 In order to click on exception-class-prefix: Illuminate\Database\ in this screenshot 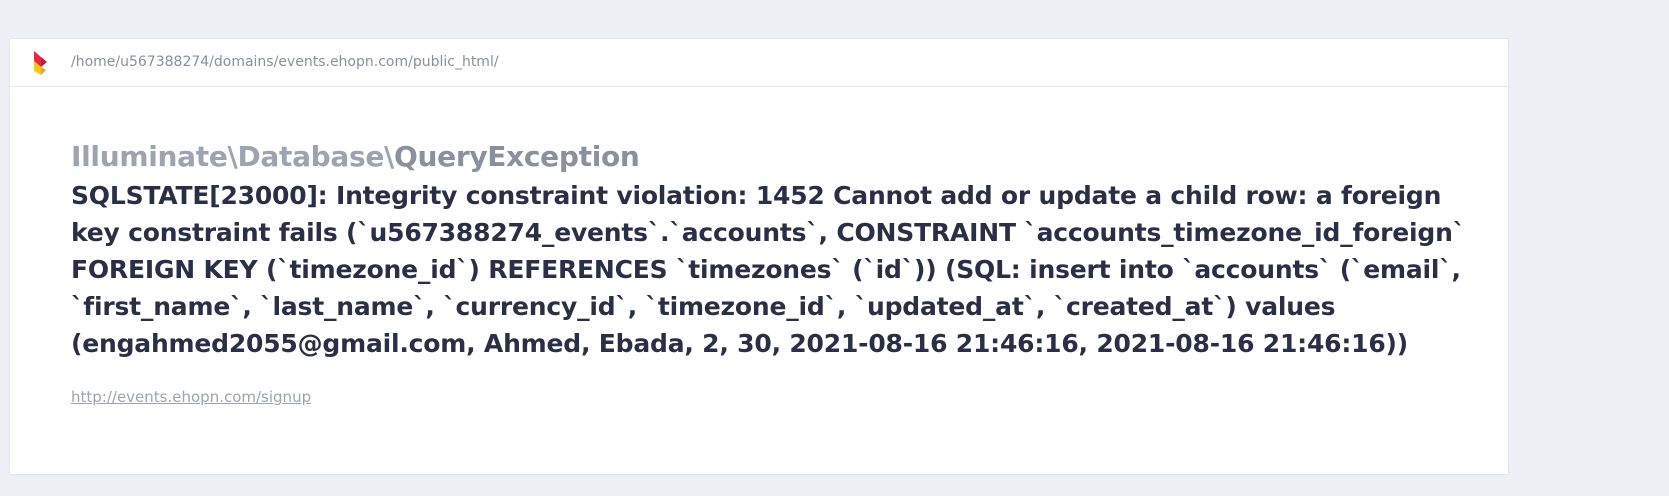, I will do `click(232, 156)`.